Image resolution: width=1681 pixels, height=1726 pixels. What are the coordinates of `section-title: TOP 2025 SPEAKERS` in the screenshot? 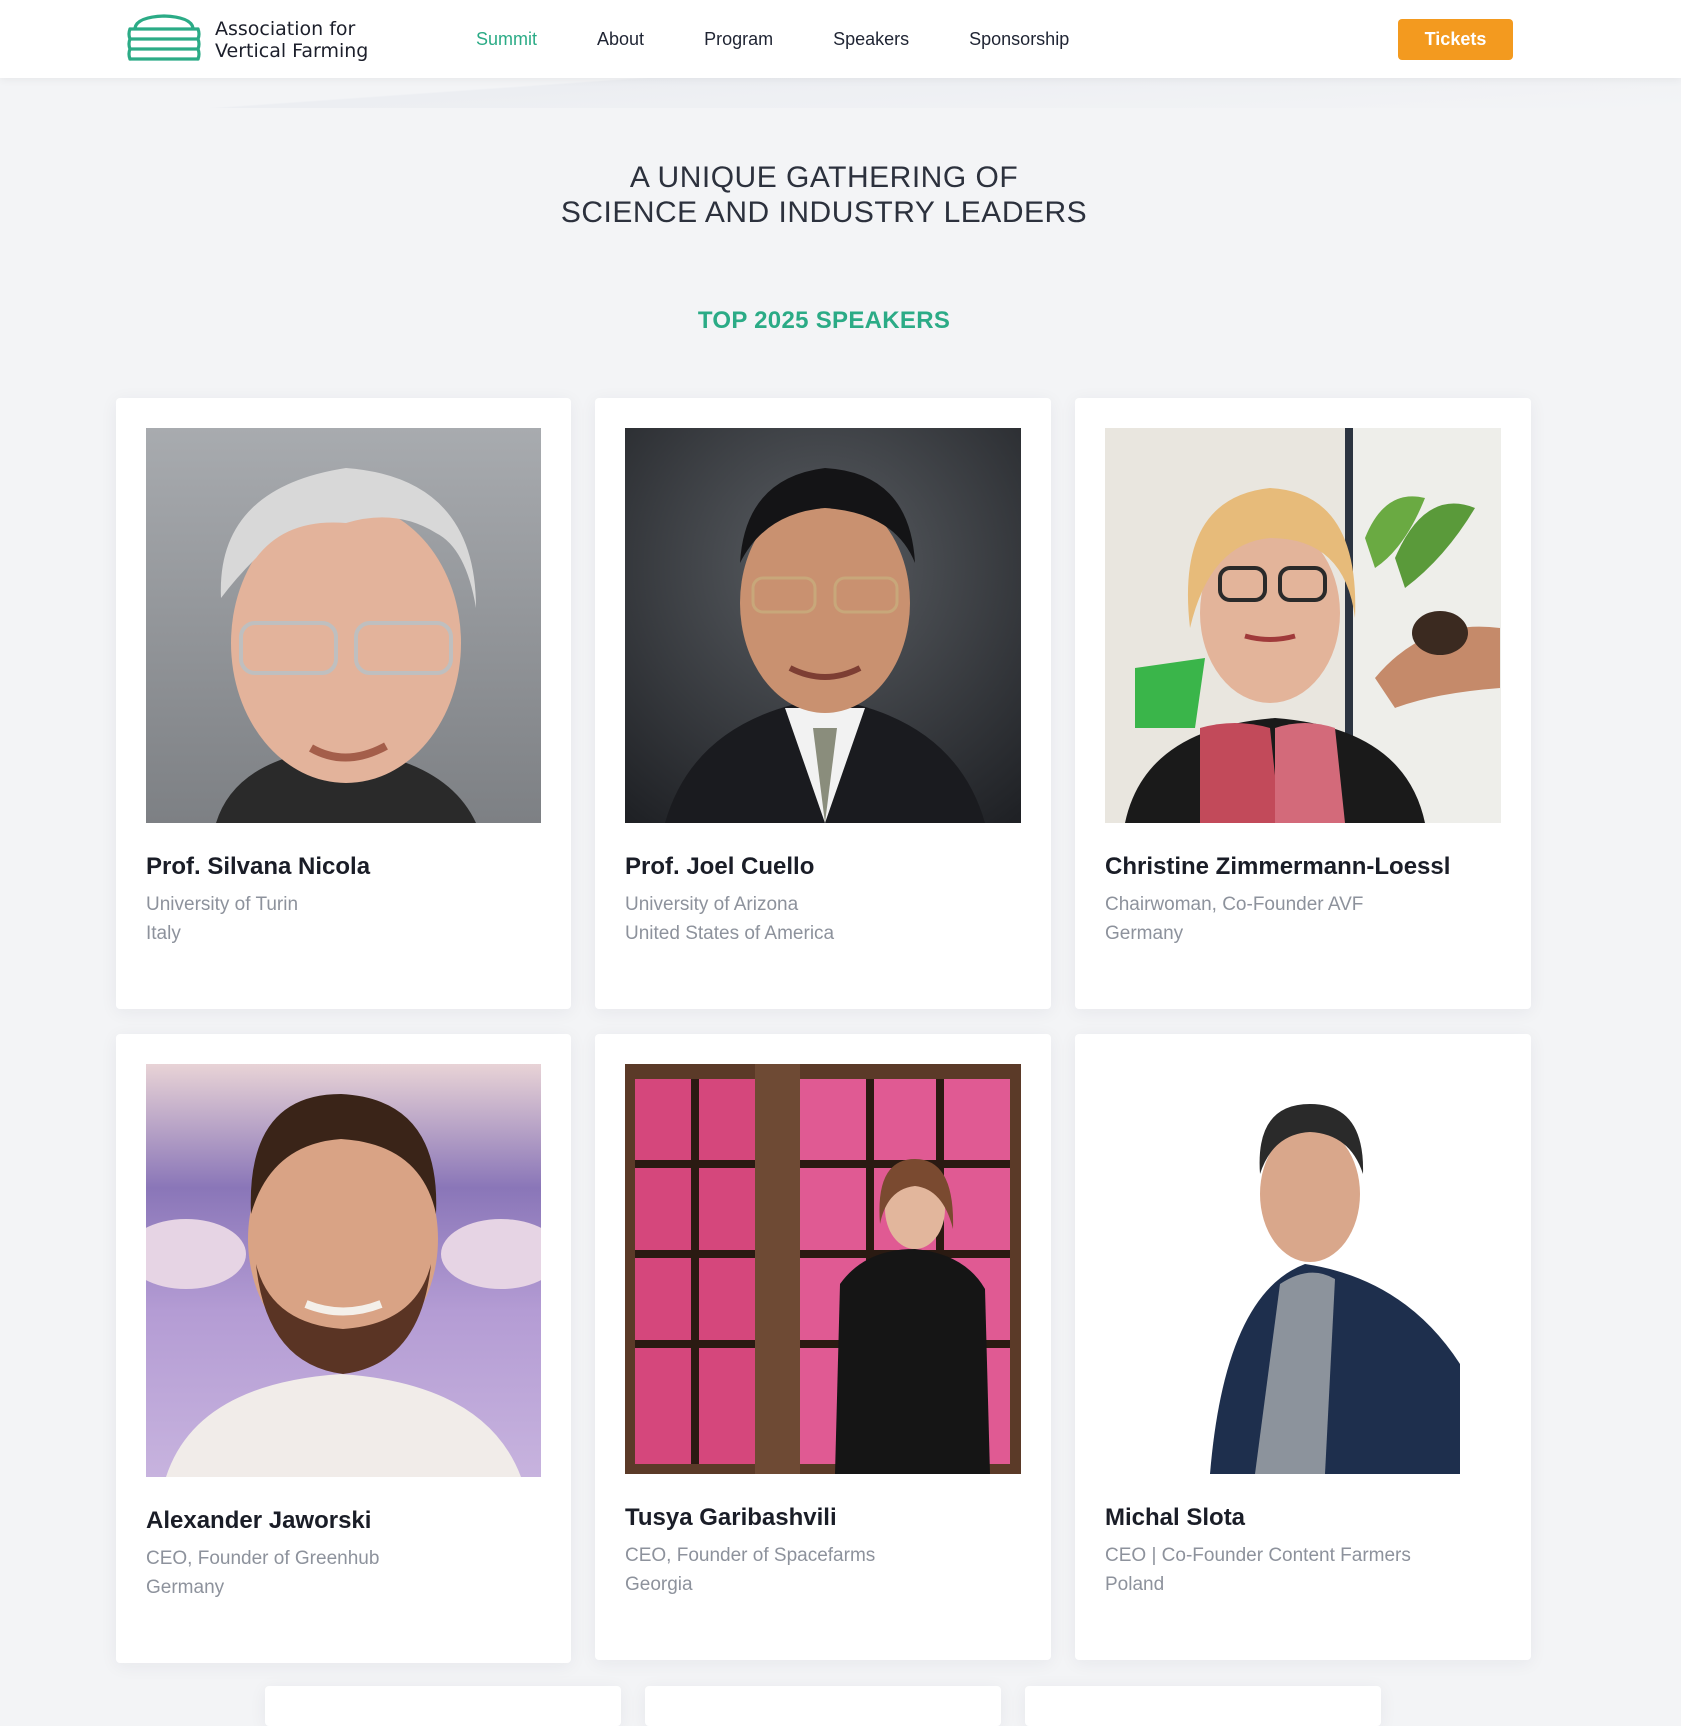 It's located at (824, 320).